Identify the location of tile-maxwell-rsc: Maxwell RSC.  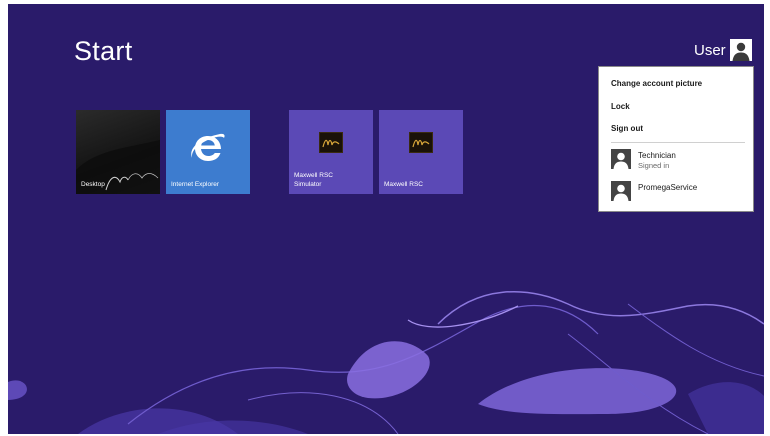
(421, 152).